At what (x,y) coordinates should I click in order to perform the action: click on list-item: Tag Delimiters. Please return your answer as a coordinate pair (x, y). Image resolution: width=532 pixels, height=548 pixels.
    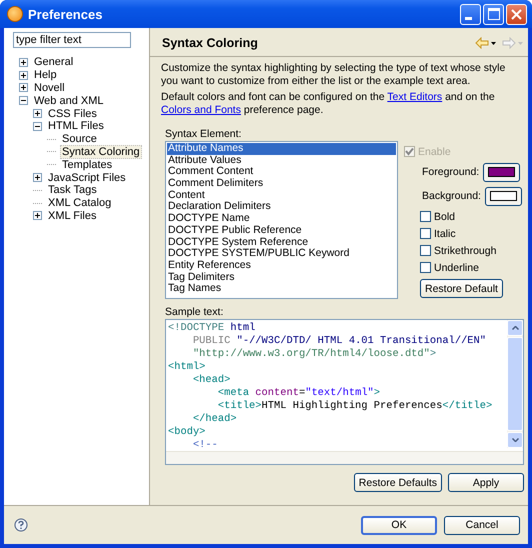
    Looking at the image, I should click on (281, 278).